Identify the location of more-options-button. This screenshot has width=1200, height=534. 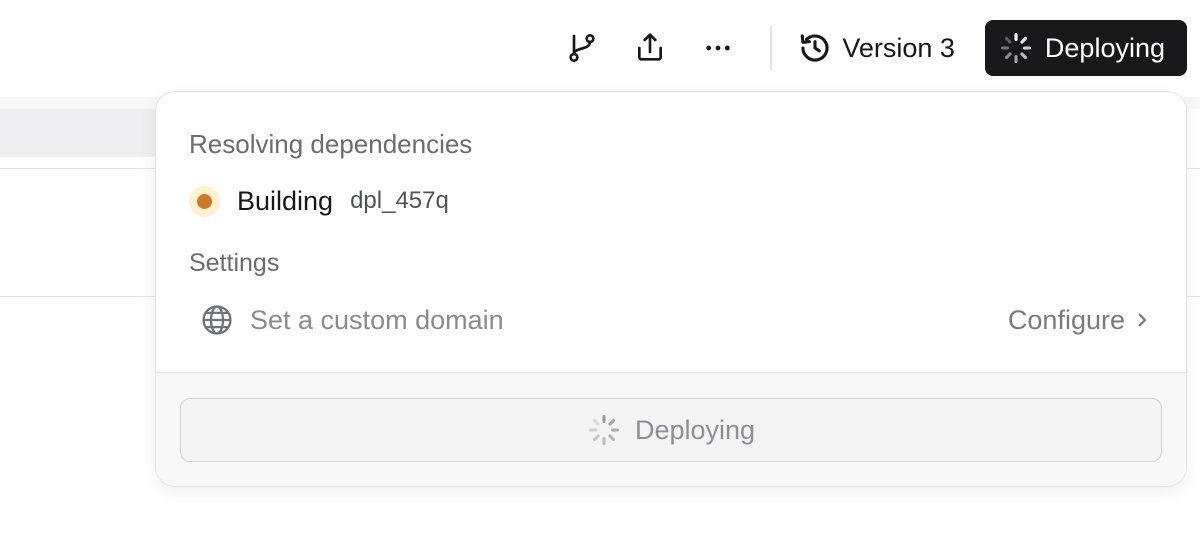
(718, 48).